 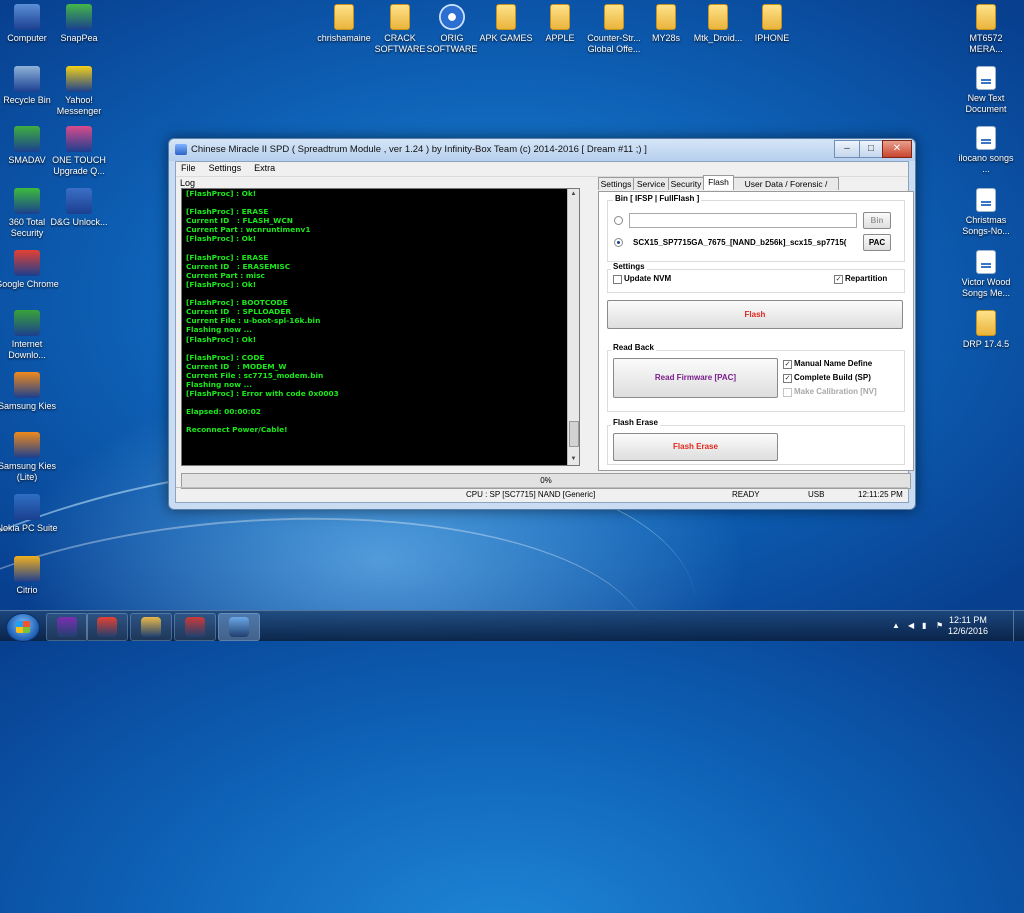 What do you see at coordinates (221, 284) in the screenshot?
I see `log-line: [FlashProc] : Ok!` at bounding box center [221, 284].